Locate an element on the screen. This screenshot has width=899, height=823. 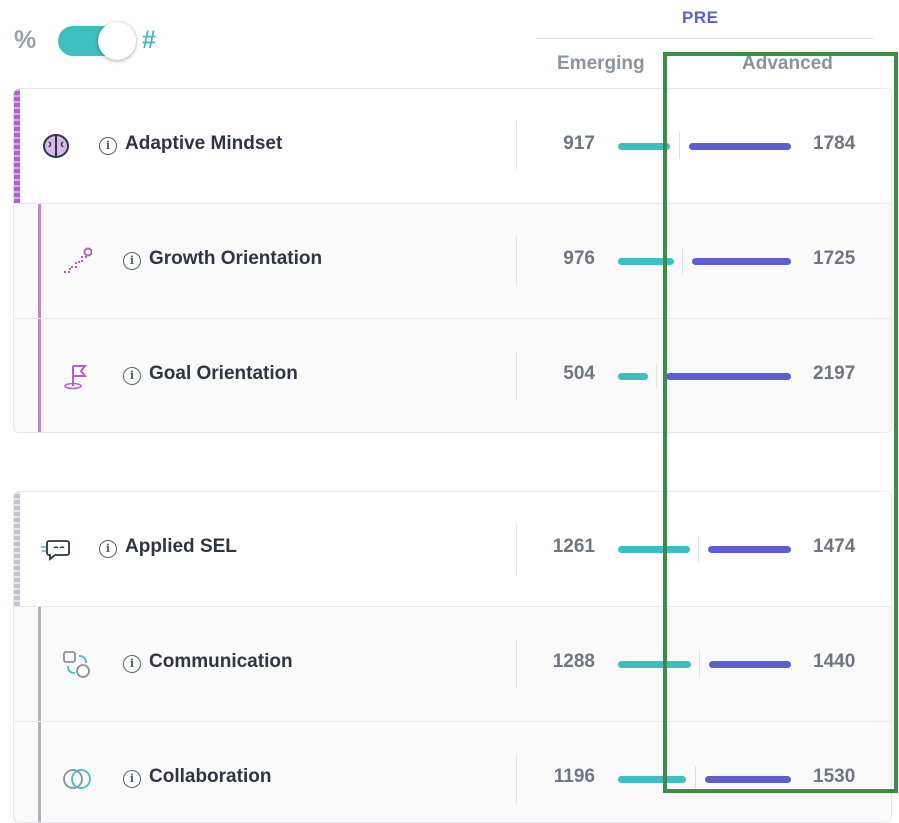
overlapping-circles-icon is located at coordinates (77, 779).